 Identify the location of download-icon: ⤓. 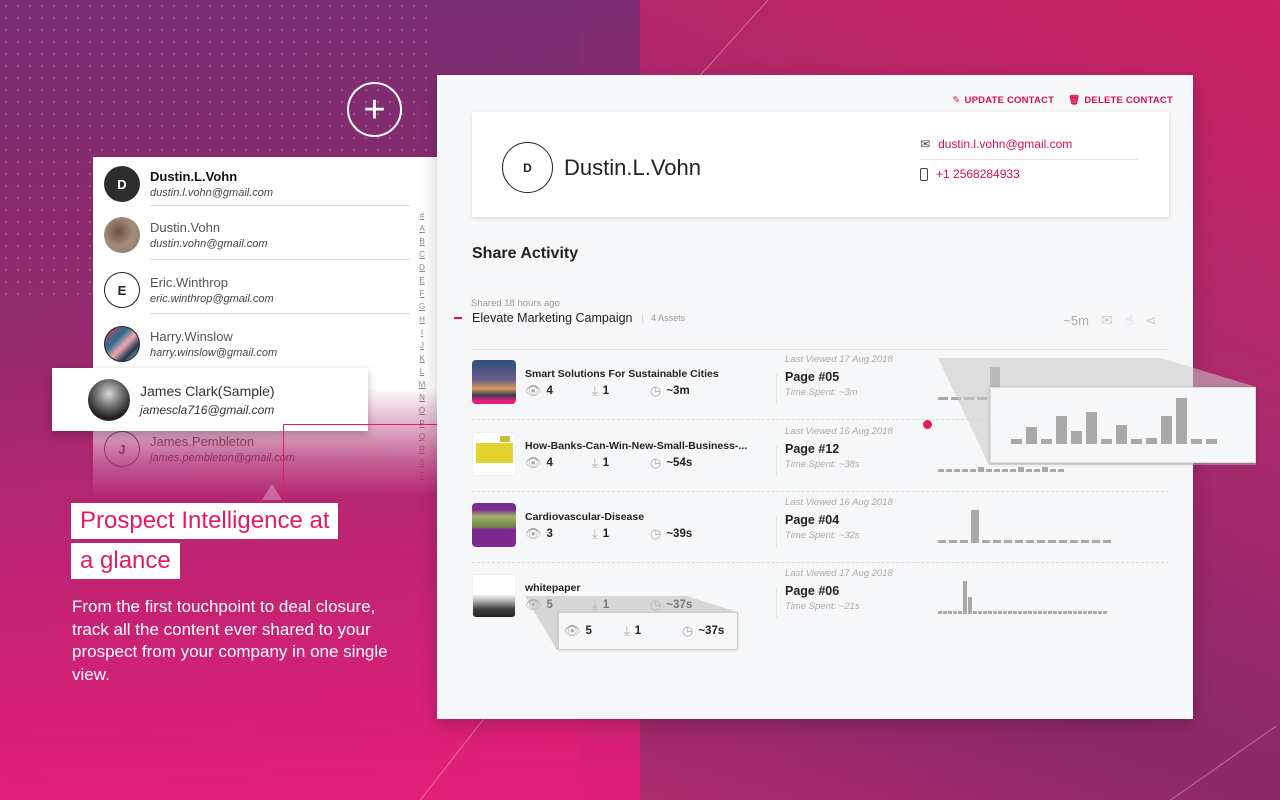
(595, 390).